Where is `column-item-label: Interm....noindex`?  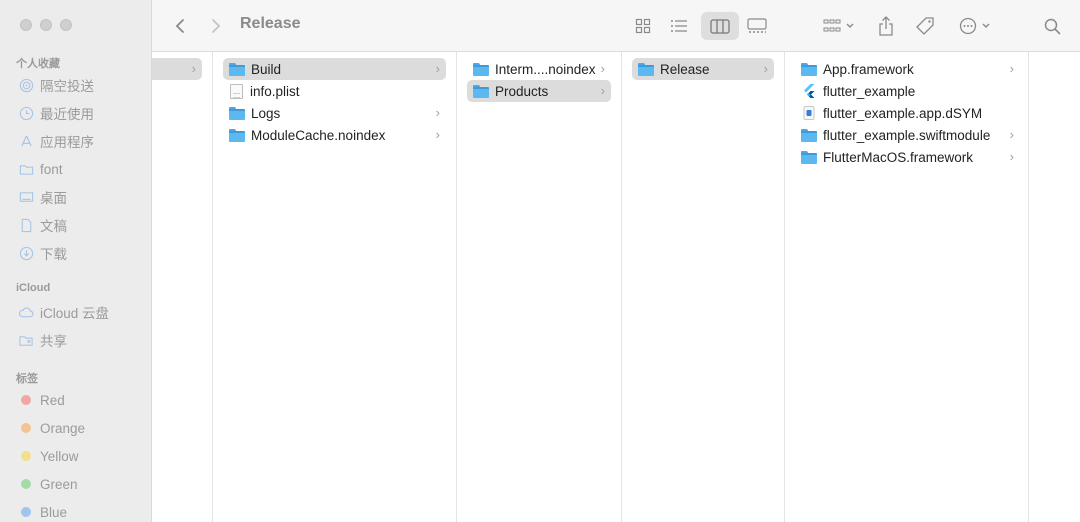 column-item-label: Interm....noindex is located at coordinates (545, 69).